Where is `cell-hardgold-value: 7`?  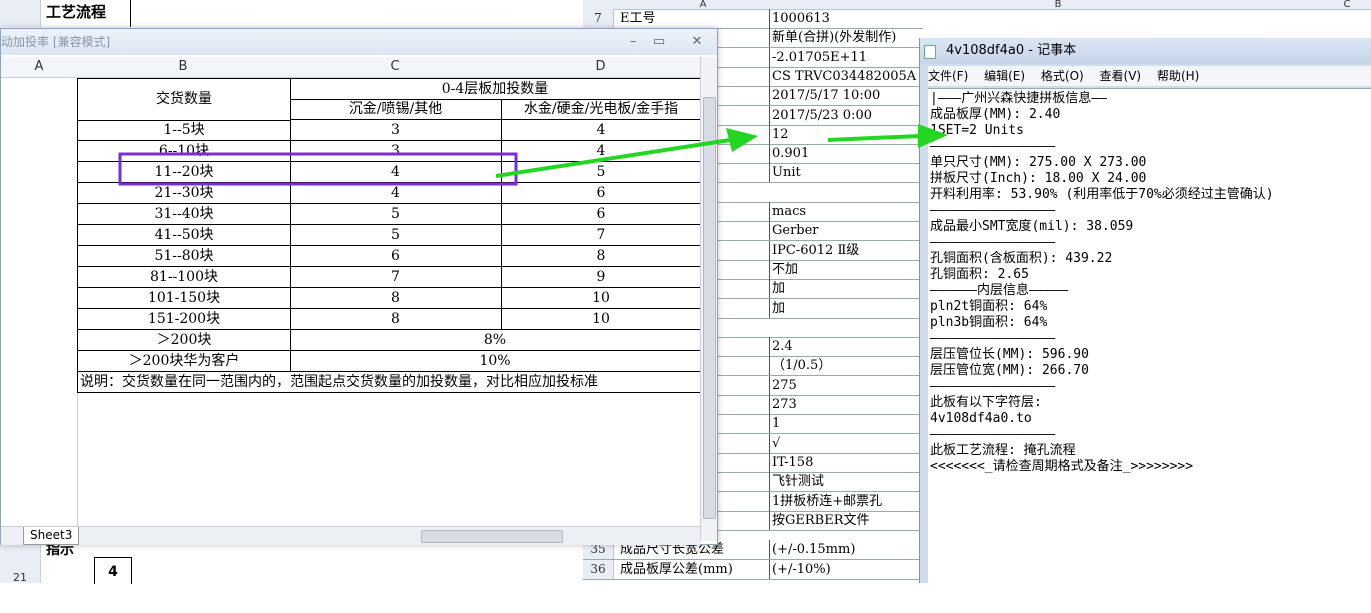
cell-hardgold-value: 7 is located at coordinates (601, 235).